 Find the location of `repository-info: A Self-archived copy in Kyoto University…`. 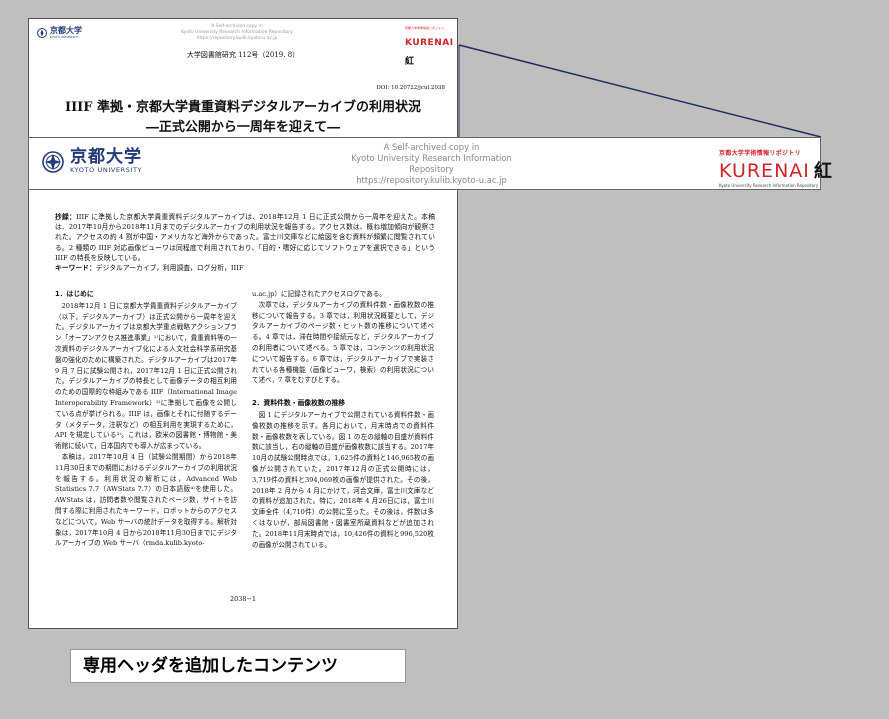

repository-info: A Self-archived copy in Kyoto University… is located at coordinates (431, 164).